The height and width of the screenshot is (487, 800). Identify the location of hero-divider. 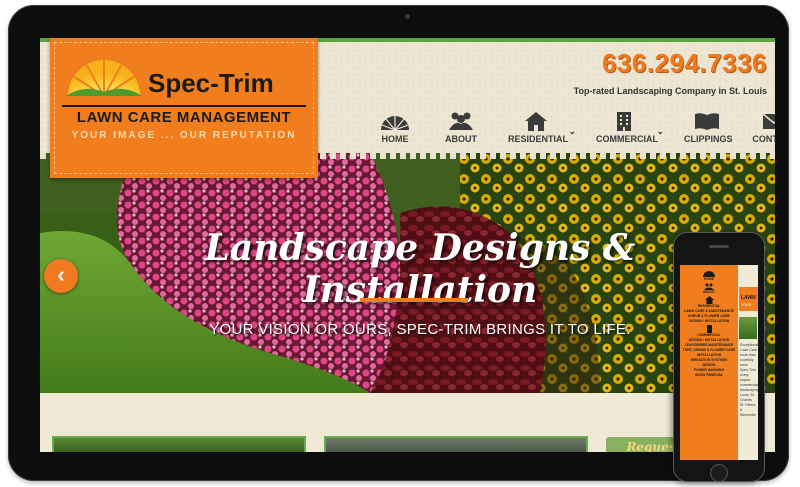
(414, 300).